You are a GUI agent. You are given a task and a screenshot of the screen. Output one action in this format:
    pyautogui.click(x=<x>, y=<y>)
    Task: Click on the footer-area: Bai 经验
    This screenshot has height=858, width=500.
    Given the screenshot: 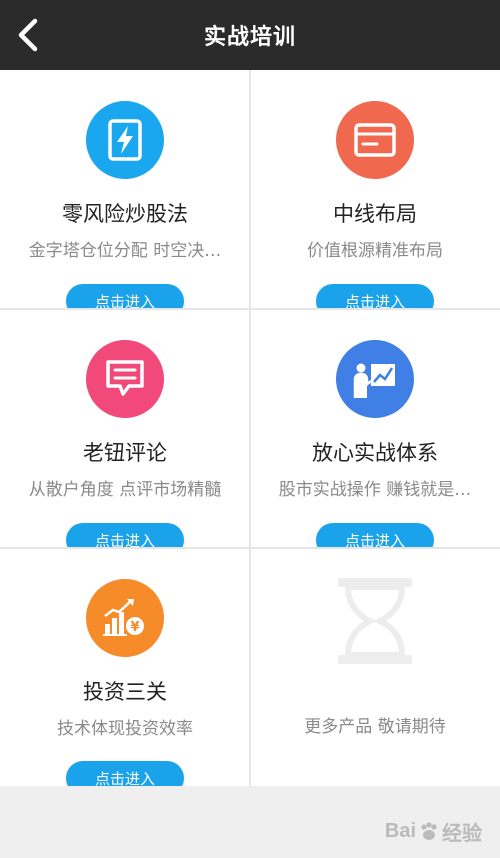 What is the action you would take?
    pyautogui.click(x=250, y=822)
    